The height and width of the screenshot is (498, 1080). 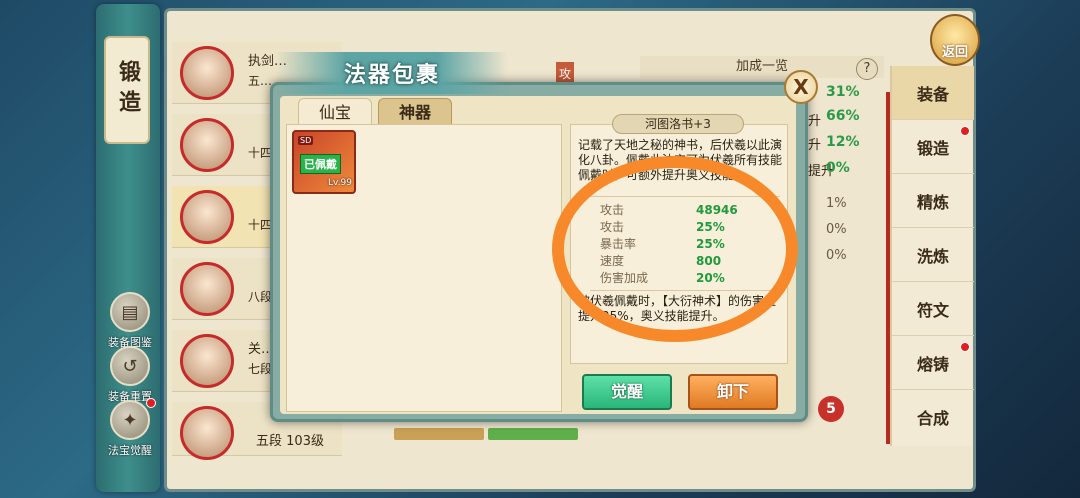 What do you see at coordinates (130, 420) in the screenshot?
I see `awaken-icon: ✦` at bounding box center [130, 420].